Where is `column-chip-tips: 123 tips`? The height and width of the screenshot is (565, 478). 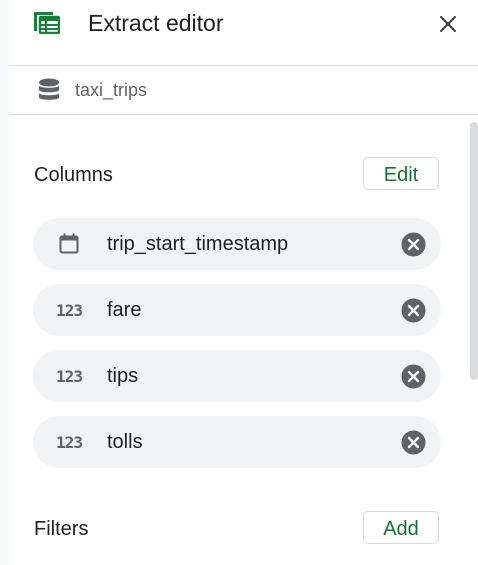
column-chip-tips: 123 tips is located at coordinates (237, 376).